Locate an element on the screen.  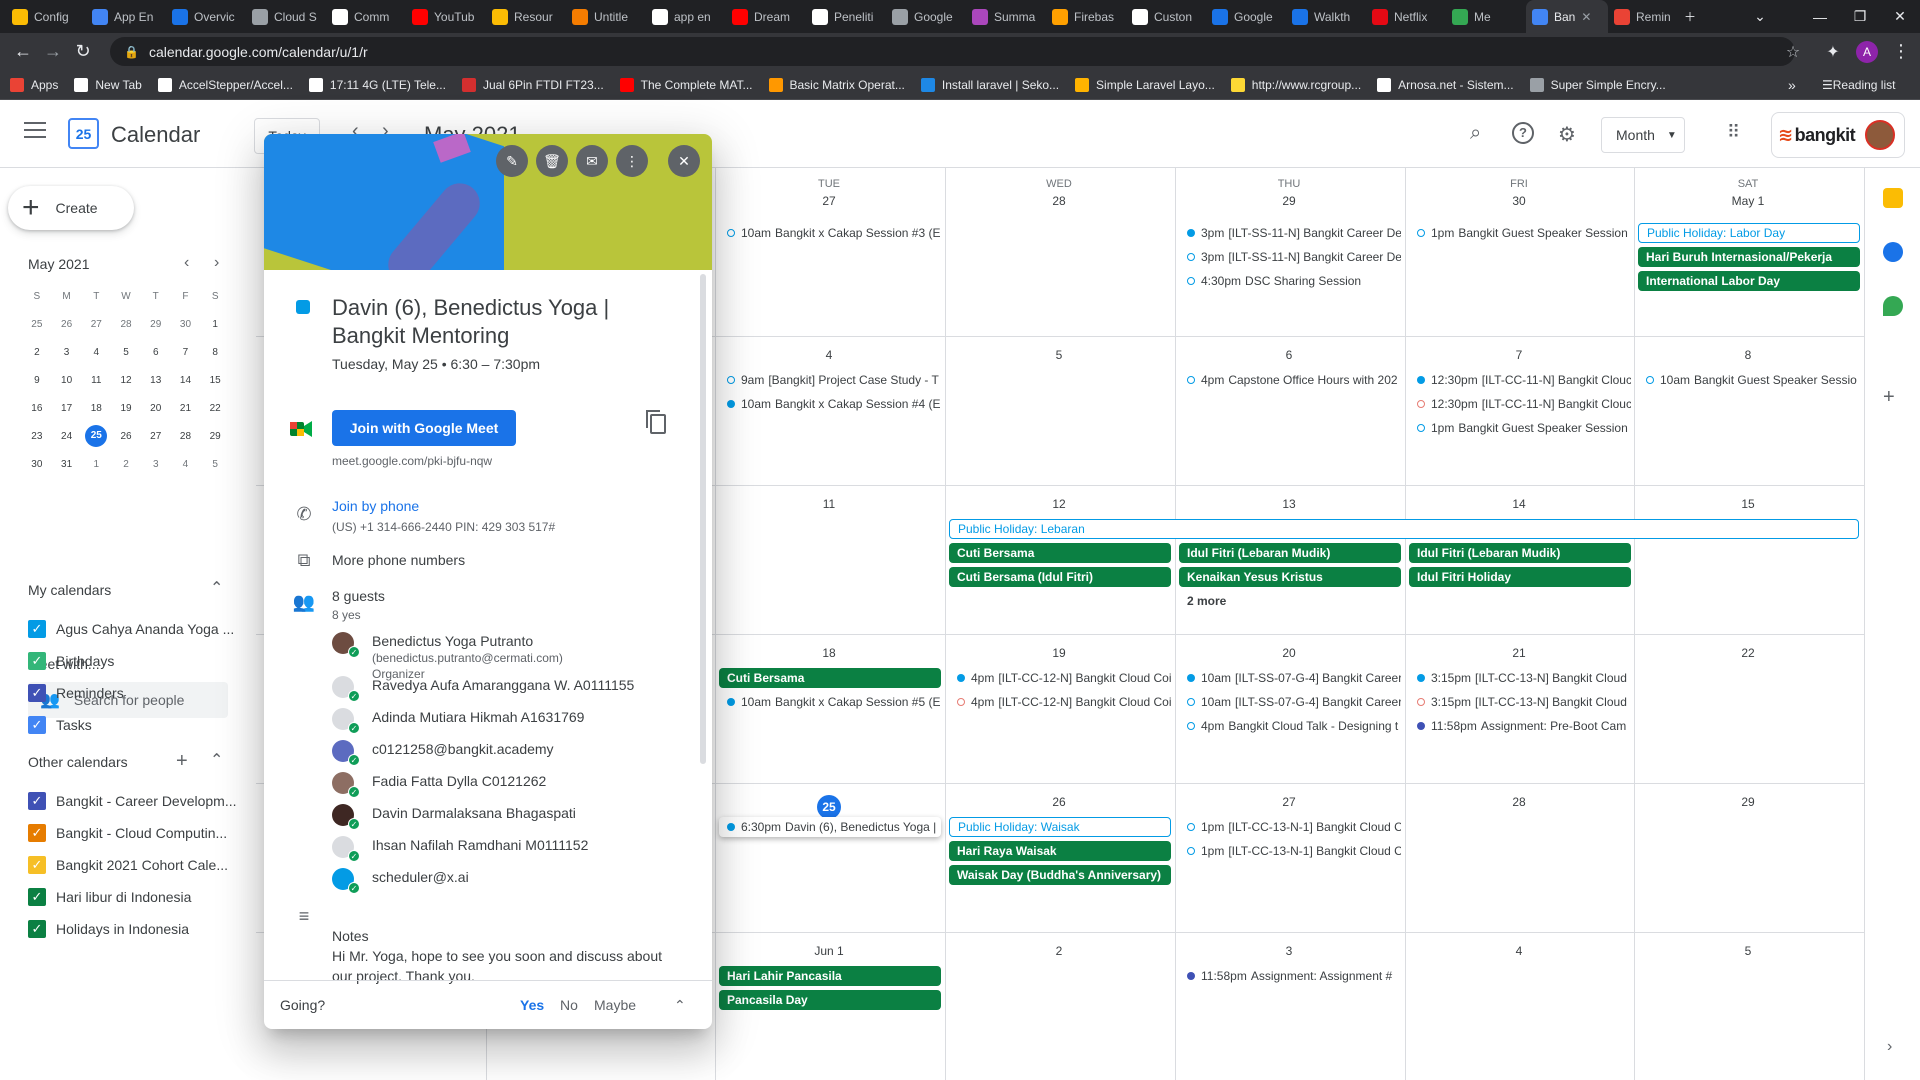
mini-day: 15 is located at coordinates (215, 380).